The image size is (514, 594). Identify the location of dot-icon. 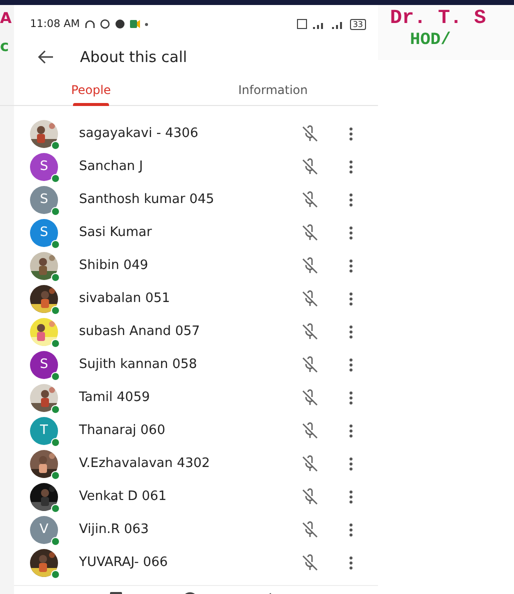
(146, 24).